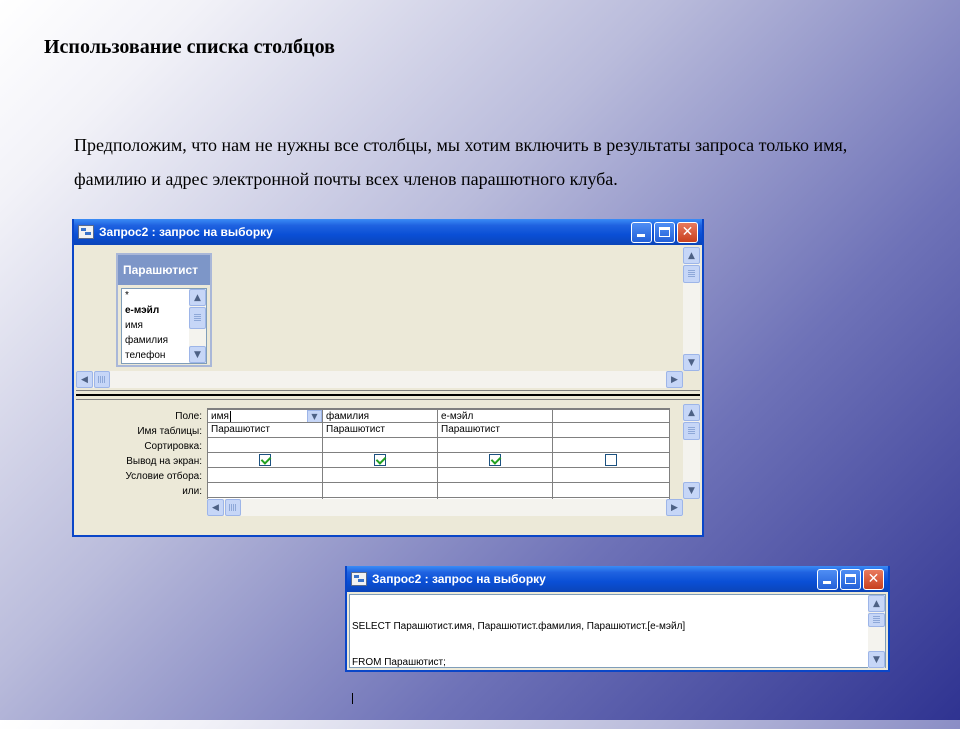 Image resolution: width=960 pixels, height=729 pixels. What do you see at coordinates (399, 662) in the screenshot?
I see `sql-line: FROM Парашютист;` at bounding box center [399, 662].